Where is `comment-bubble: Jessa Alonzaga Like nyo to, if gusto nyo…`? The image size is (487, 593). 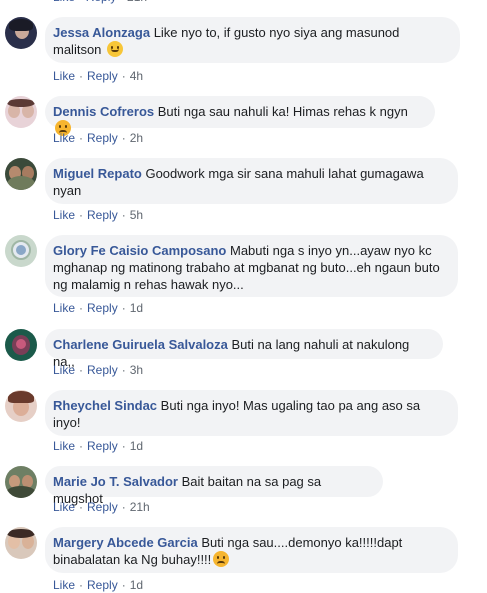
comment-bubble: Jessa Alonzaga Like nyo to, if gusto nyo… is located at coordinates (252, 40).